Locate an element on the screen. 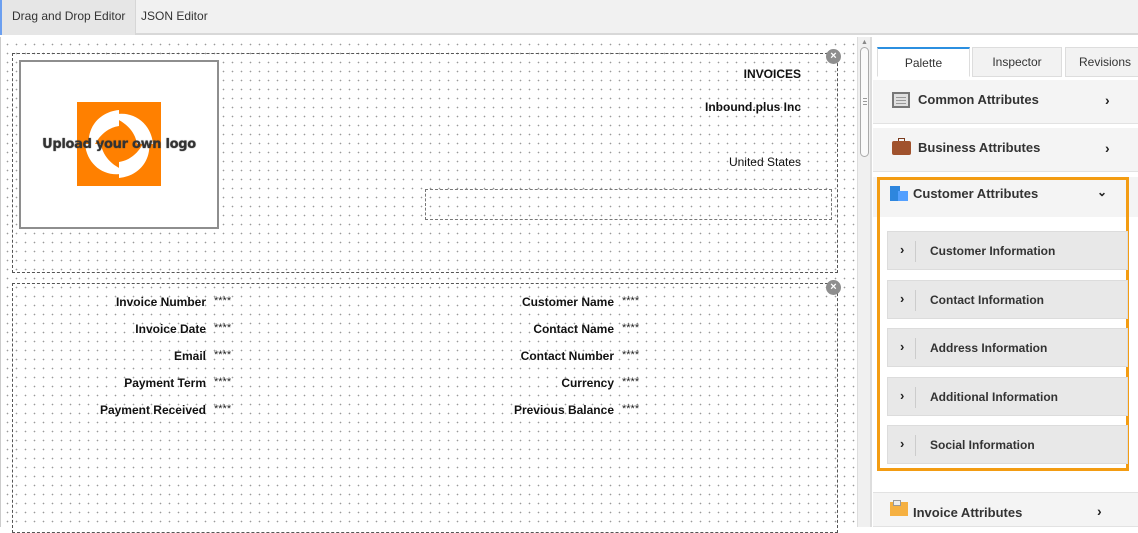  field-label: Contact Name is located at coordinates (573, 329).